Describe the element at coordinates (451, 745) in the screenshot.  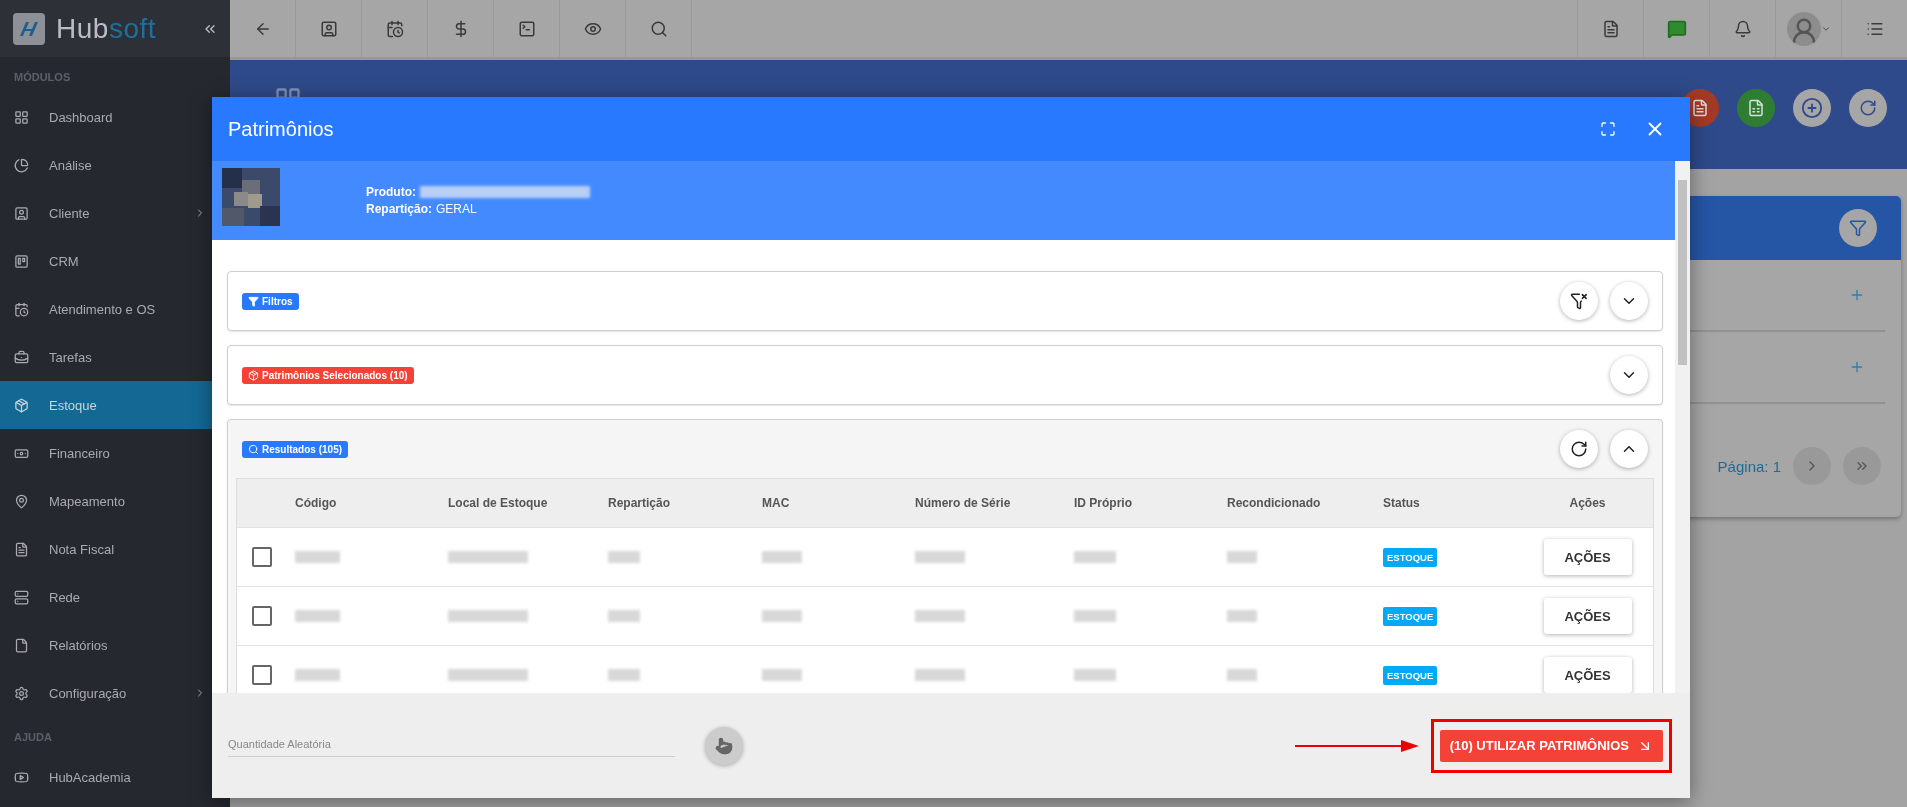
I see `quantity-field: Quantidade Aleatória` at that location.